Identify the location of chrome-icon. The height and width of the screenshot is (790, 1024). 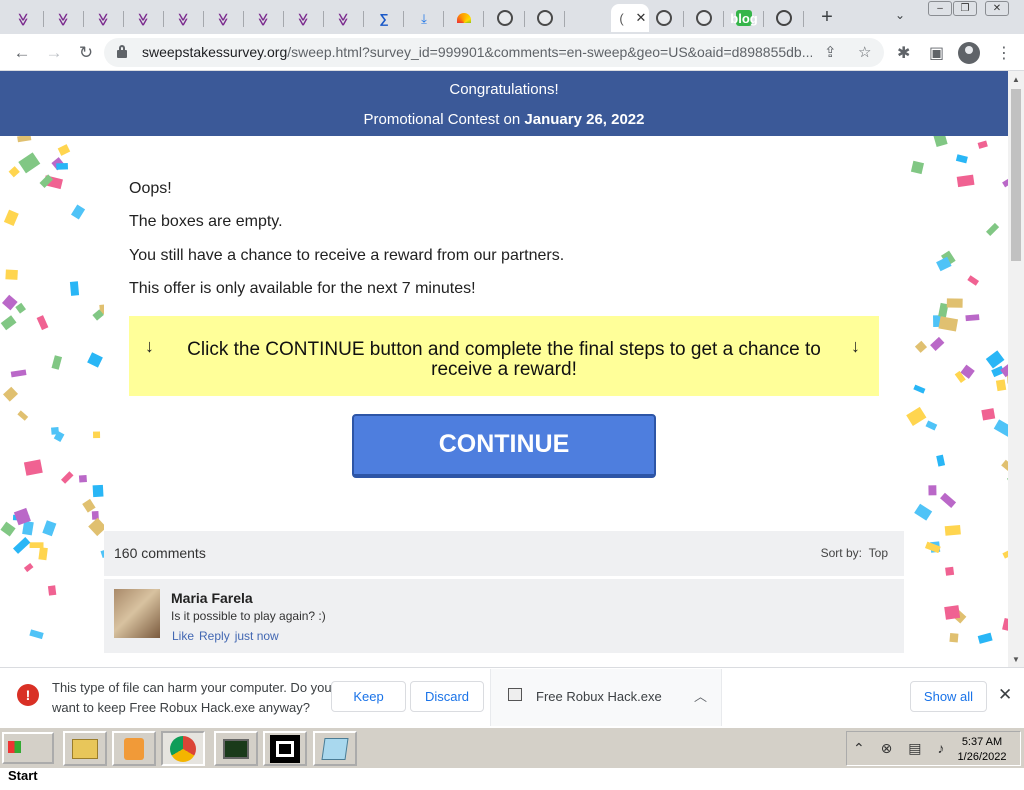
(183, 748).